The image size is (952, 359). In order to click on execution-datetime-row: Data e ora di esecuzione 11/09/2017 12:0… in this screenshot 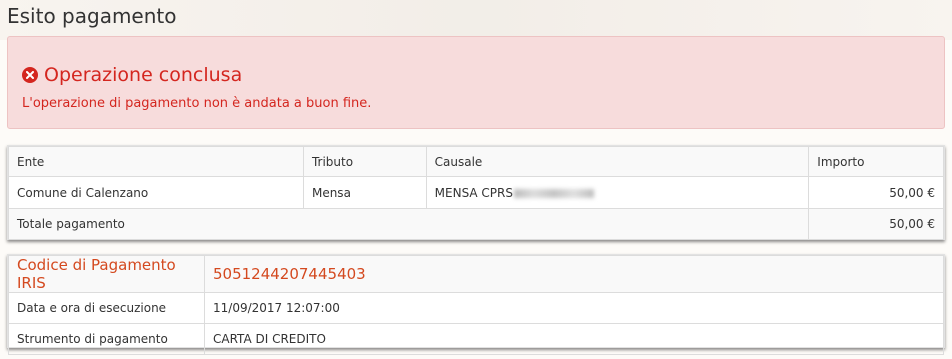, I will do `click(476, 308)`.